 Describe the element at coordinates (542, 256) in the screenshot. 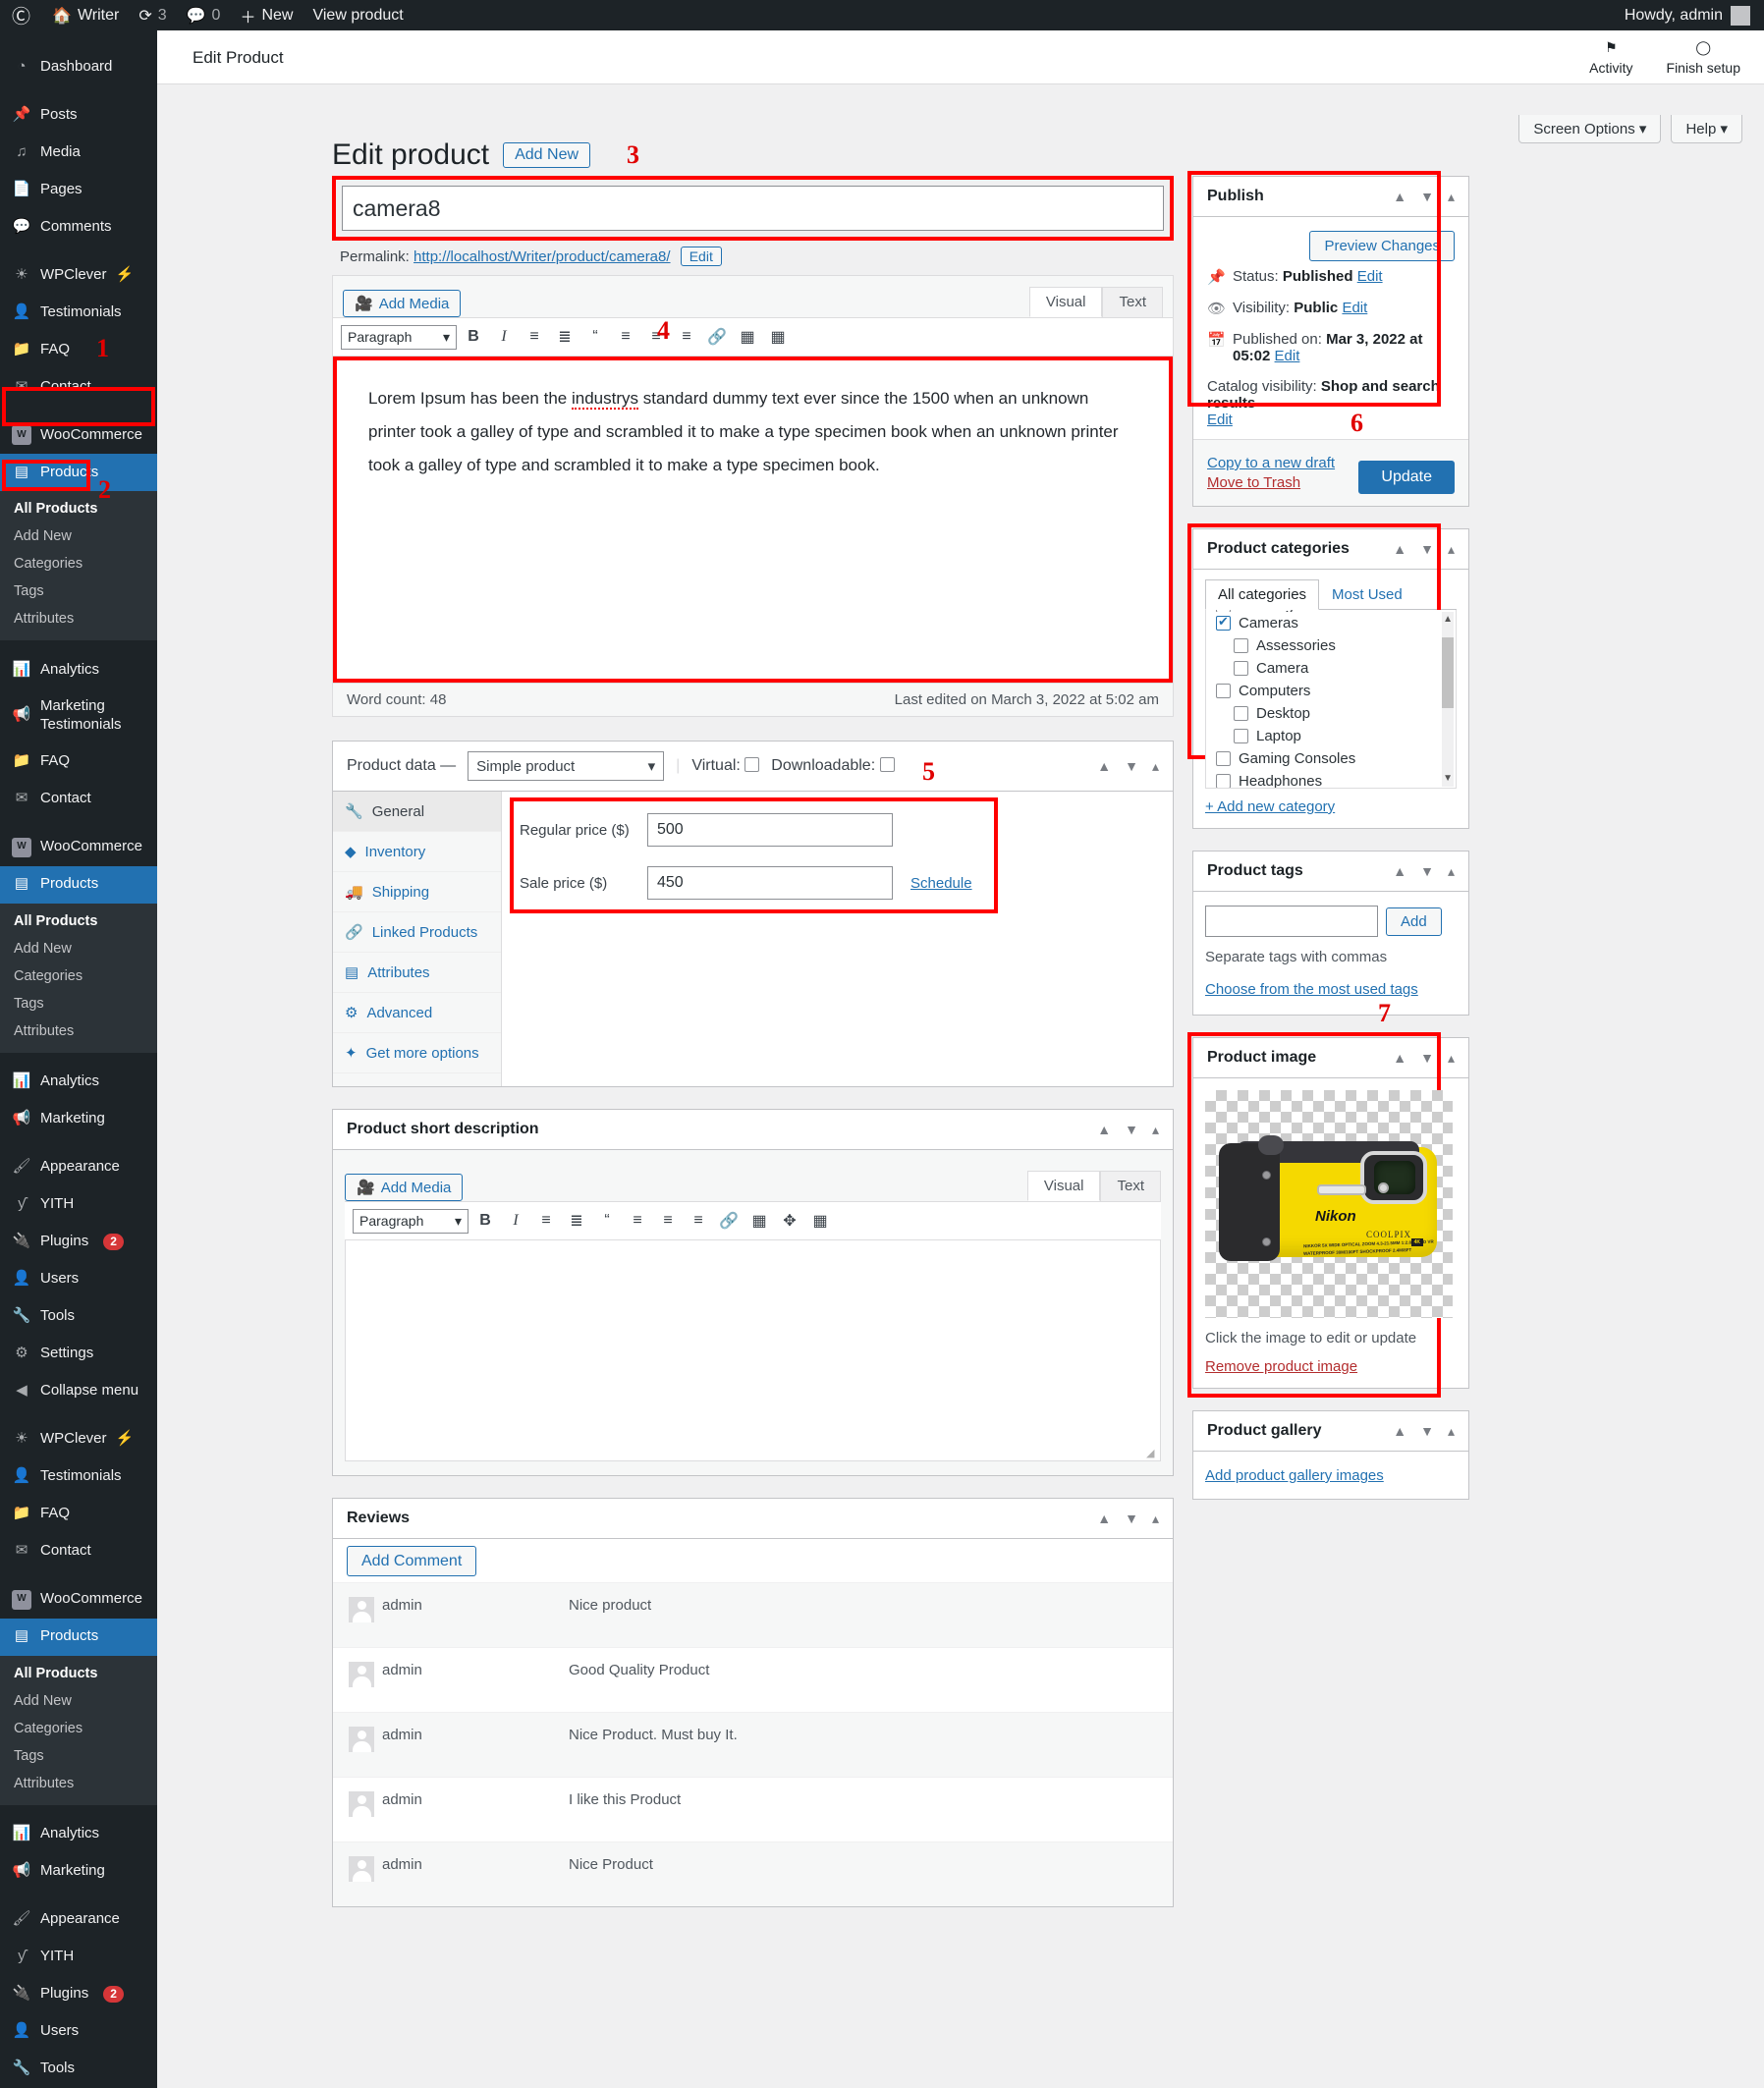

I see `permalink-url: http://localhost/Writer/product/camera8/` at that location.